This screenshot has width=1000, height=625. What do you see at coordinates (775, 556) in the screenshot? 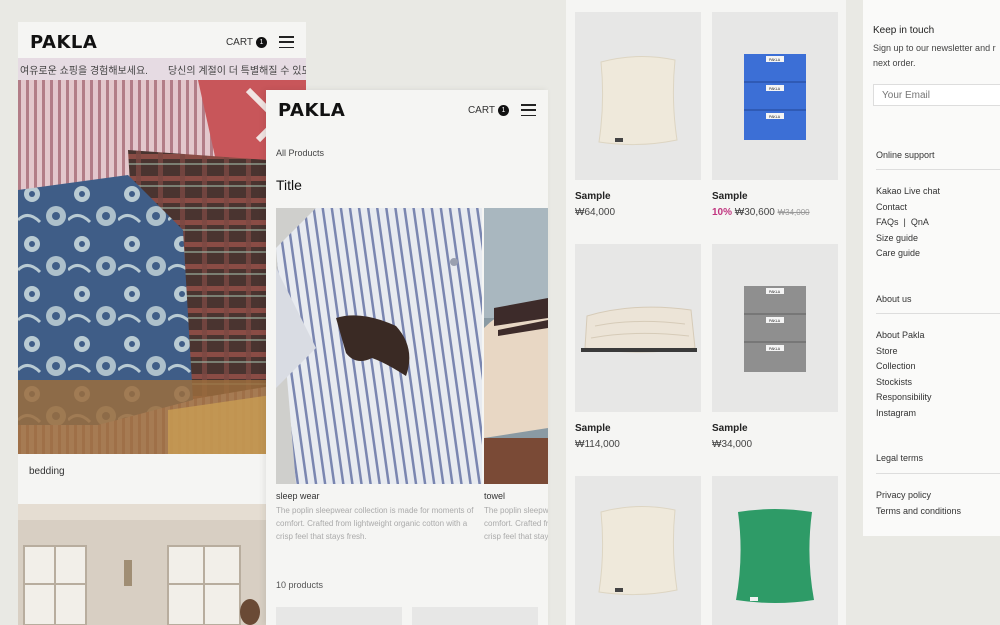
I see `green-pillow-image` at bounding box center [775, 556].